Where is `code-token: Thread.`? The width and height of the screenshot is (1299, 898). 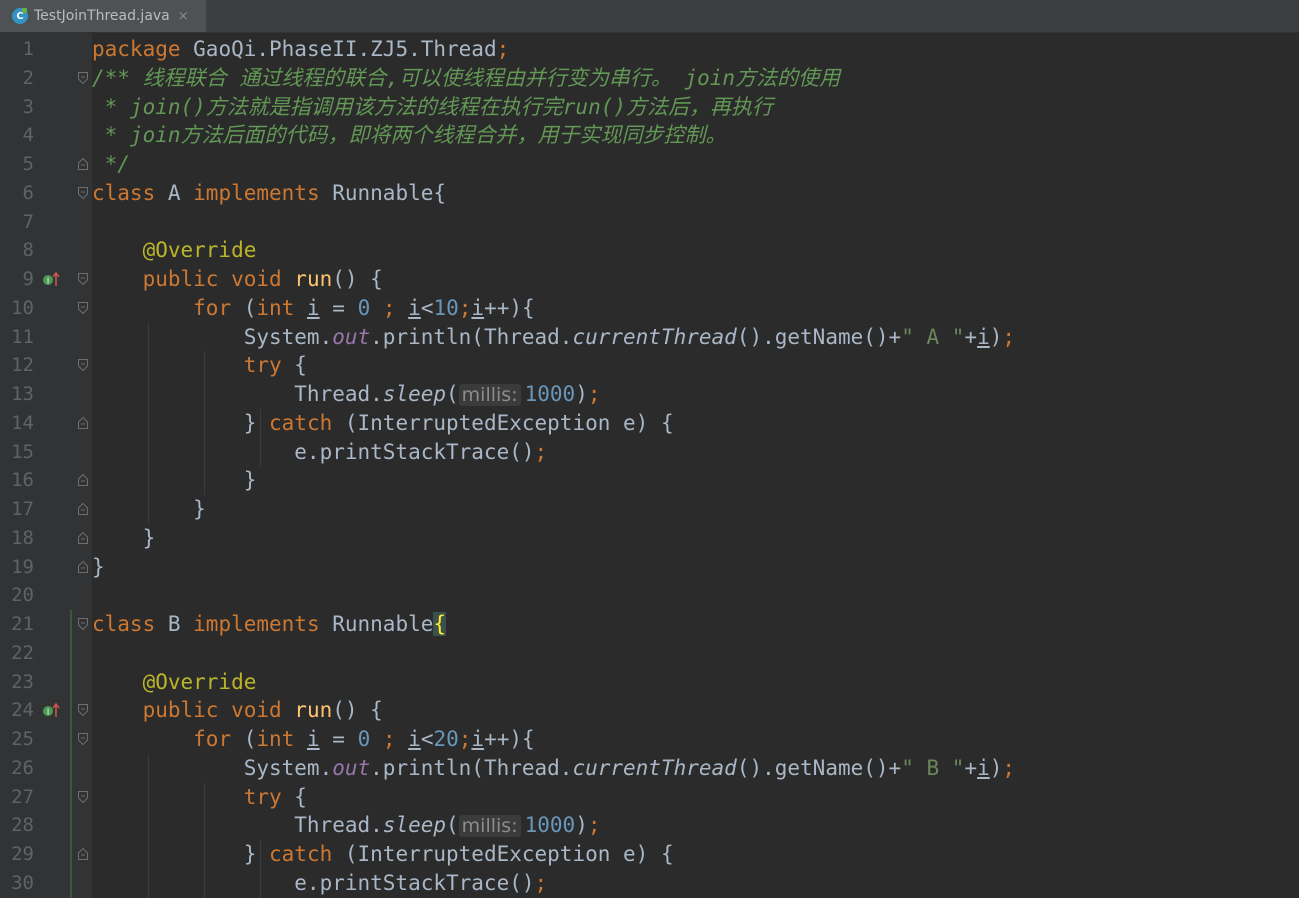
code-token: Thread. is located at coordinates (237, 394).